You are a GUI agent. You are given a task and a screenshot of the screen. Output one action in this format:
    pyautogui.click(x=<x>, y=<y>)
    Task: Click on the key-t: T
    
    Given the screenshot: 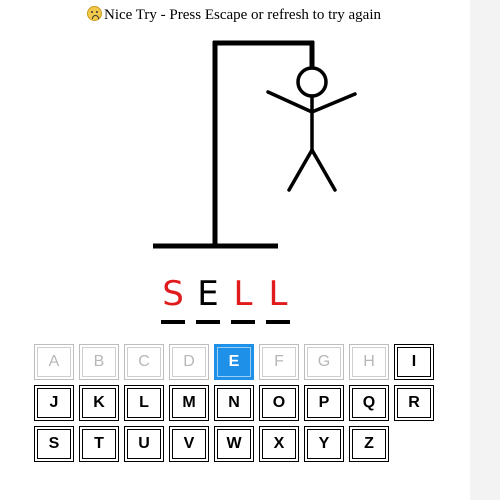 What is the action you would take?
    pyautogui.click(x=99, y=444)
    